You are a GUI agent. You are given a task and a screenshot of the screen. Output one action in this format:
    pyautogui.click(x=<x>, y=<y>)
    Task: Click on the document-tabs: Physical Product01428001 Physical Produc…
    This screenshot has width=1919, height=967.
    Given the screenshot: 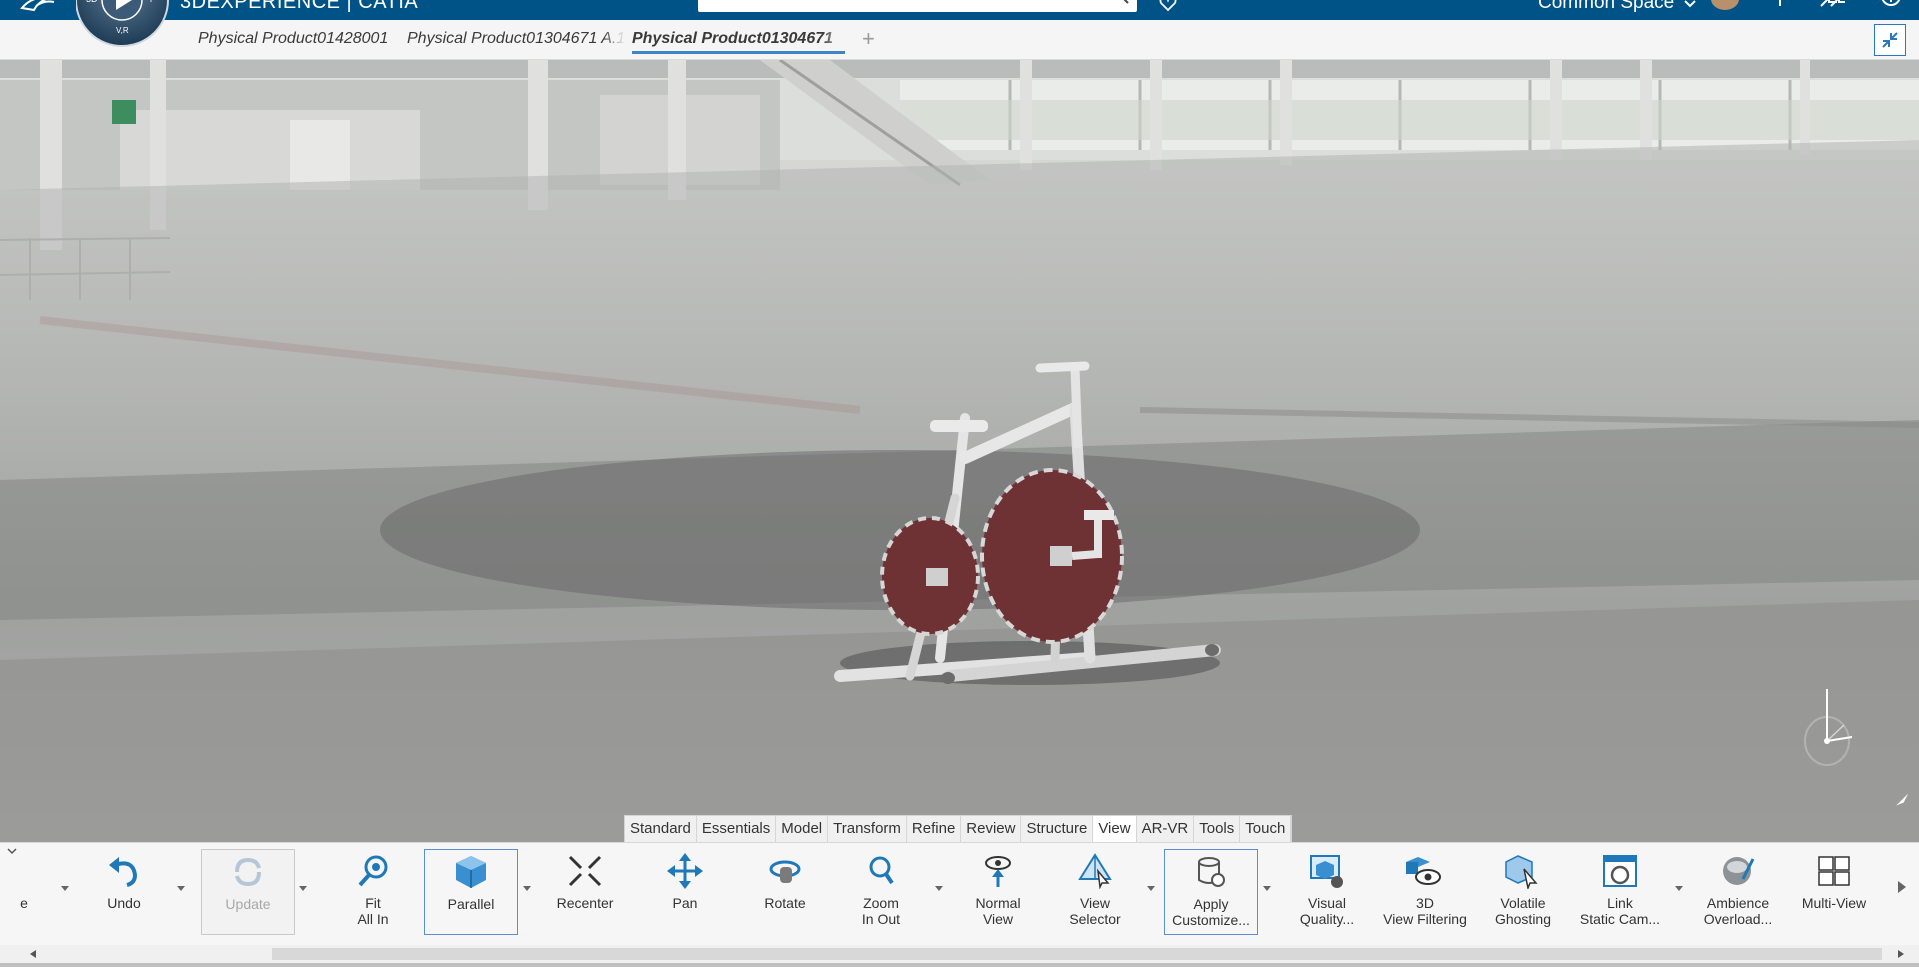 What is the action you would take?
    pyautogui.click(x=959, y=40)
    